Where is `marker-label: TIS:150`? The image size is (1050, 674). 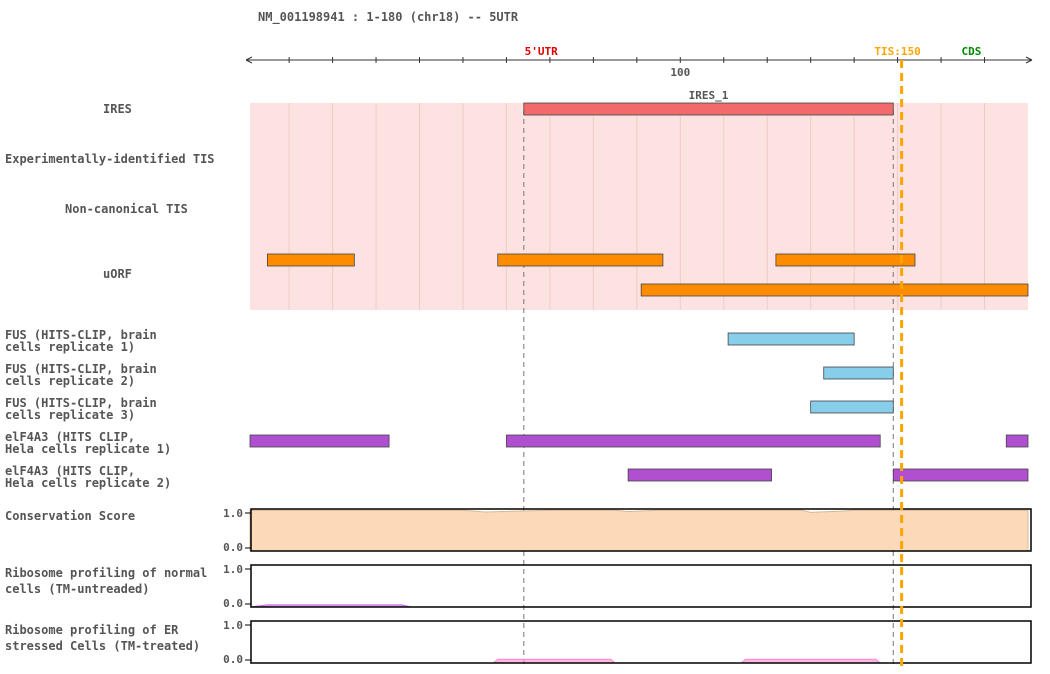
marker-label: TIS:150 is located at coordinates (897, 51).